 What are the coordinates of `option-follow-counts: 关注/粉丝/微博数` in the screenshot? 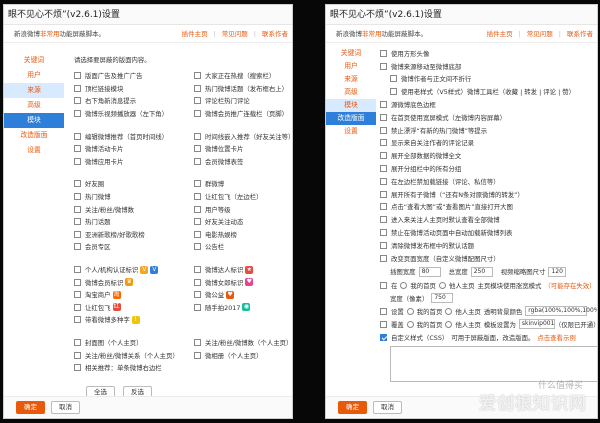 It's located at (134, 209).